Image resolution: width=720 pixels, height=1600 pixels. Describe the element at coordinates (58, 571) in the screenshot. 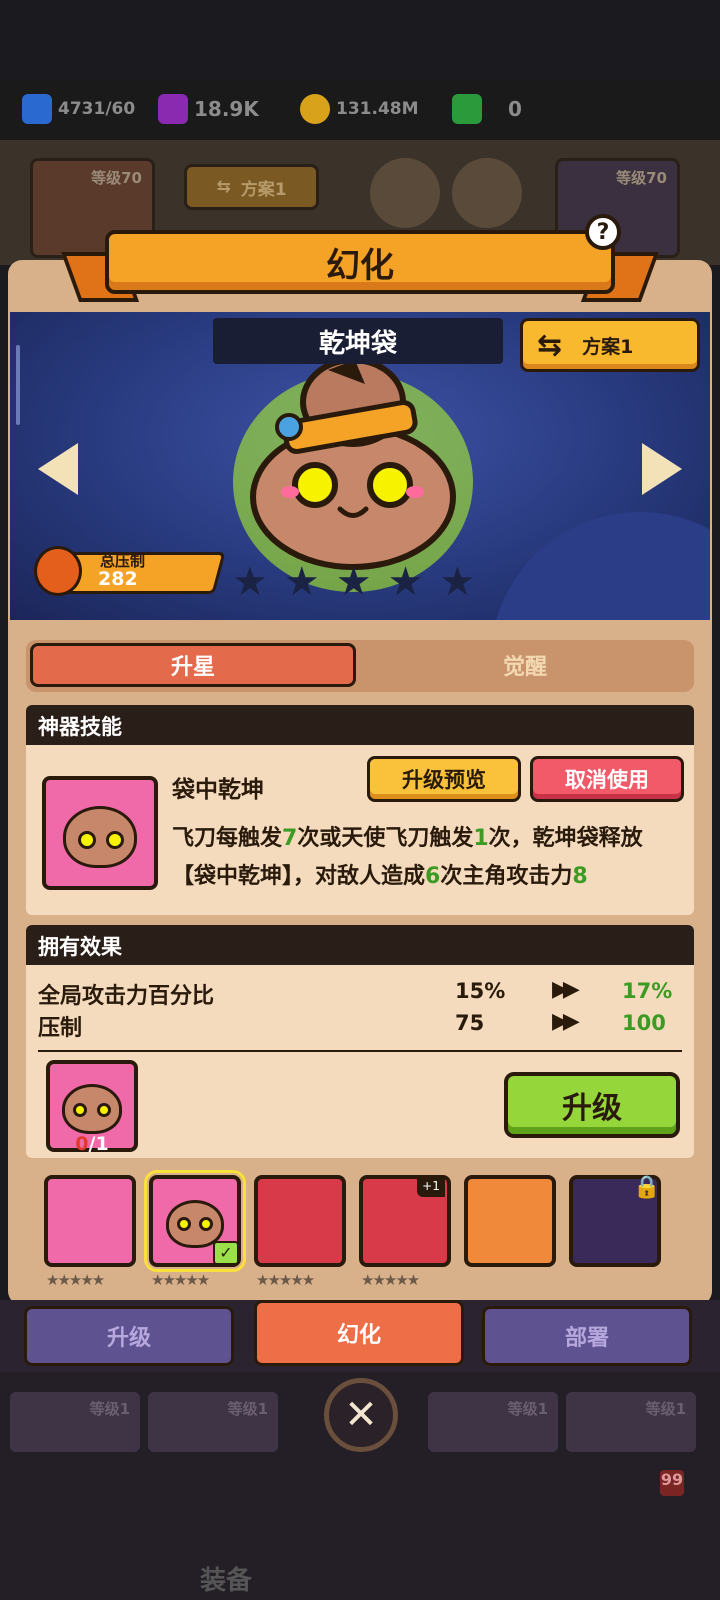

I see `fire-icon` at that location.